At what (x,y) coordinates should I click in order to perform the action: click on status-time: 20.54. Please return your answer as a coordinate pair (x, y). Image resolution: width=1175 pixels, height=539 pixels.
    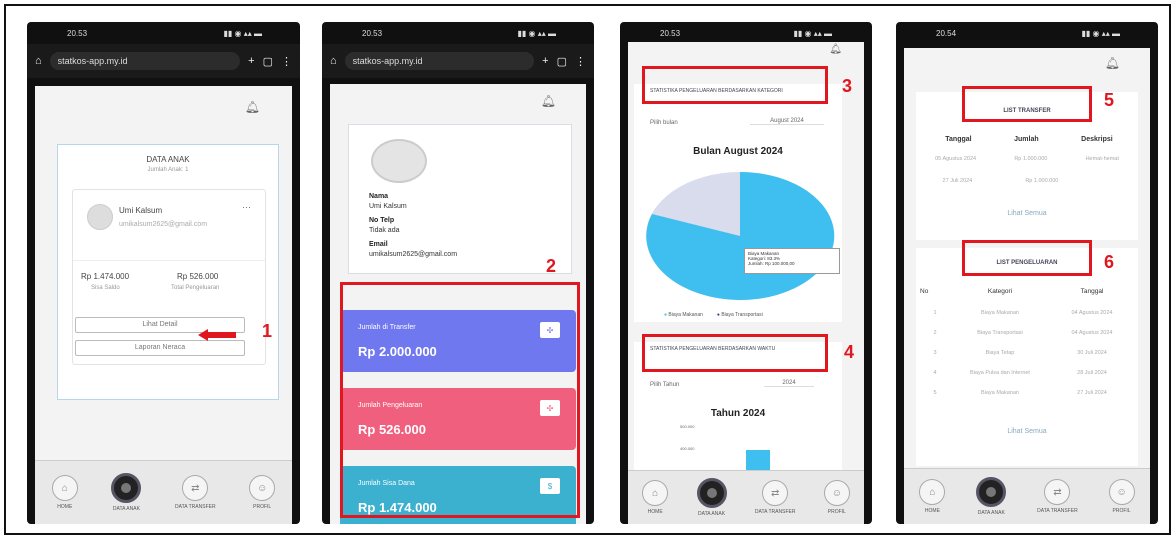
    Looking at the image, I should click on (946, 33).